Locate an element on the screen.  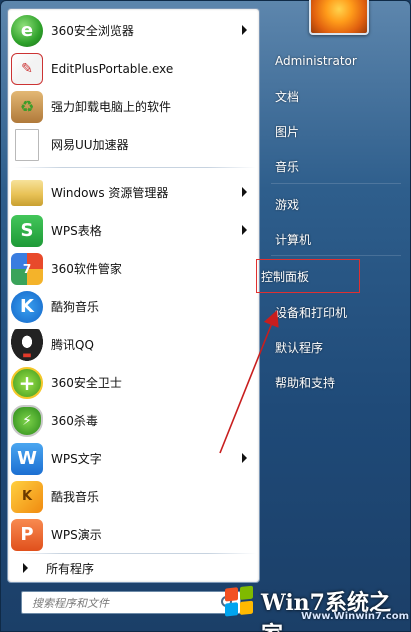
right-item-label: 文档 is located at coordinates (287, 96).